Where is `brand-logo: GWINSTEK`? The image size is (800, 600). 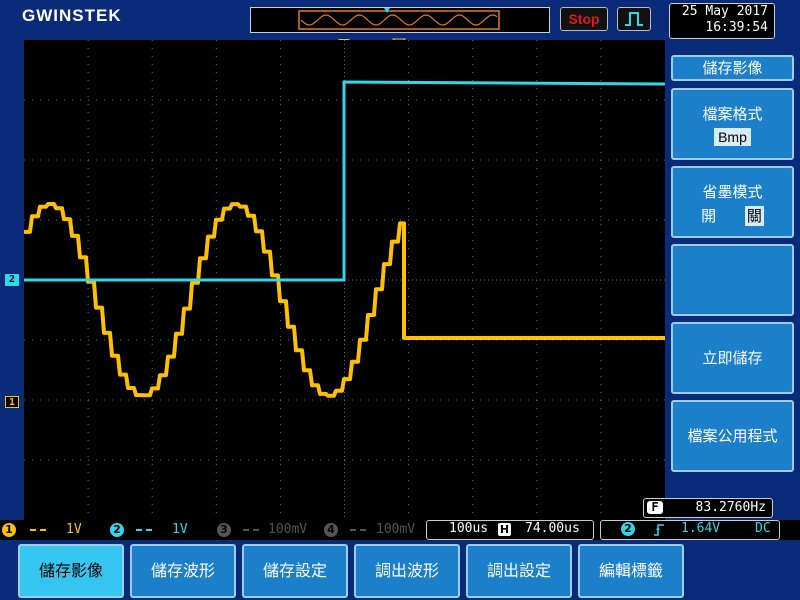 brand-logo: GWINSTEK is located at coordinates (72, 15).